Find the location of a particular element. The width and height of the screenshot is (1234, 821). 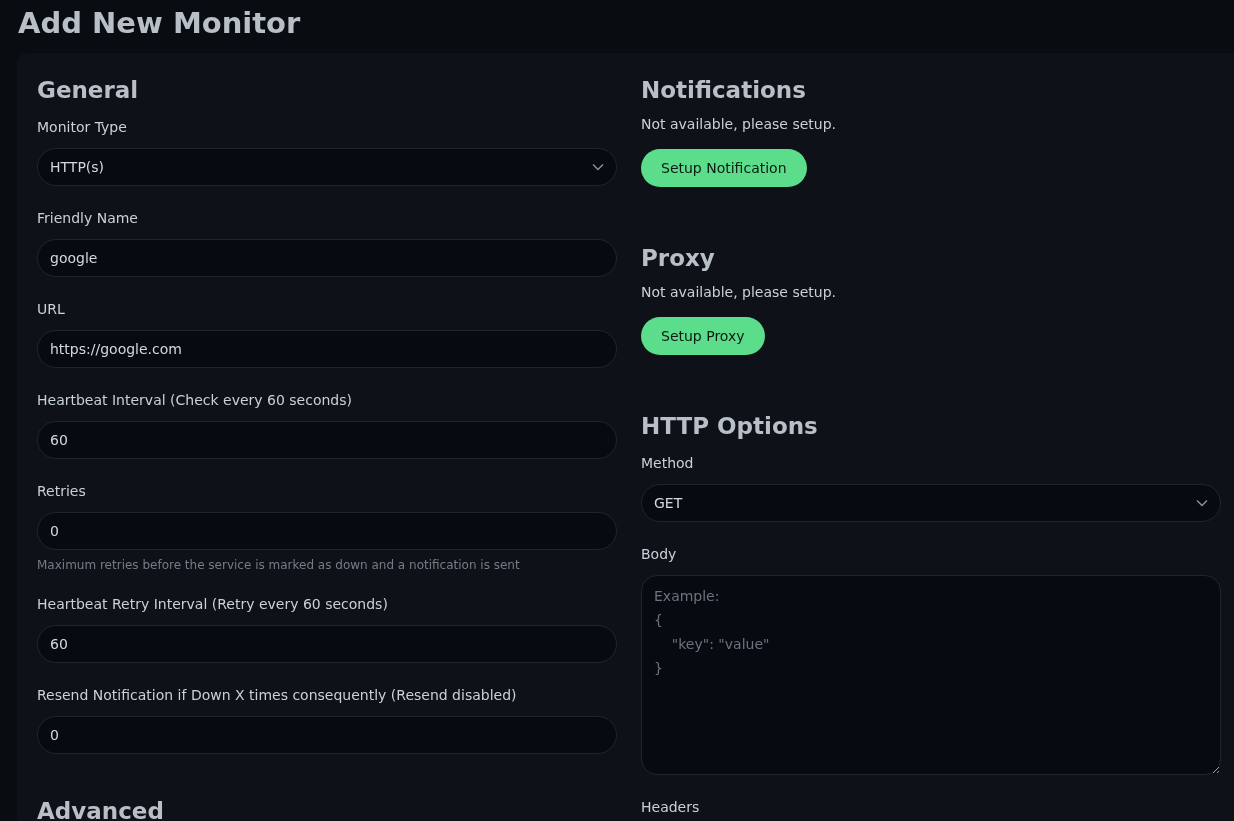

page-title: Add New Monitor is located at coordinates (159, 23).